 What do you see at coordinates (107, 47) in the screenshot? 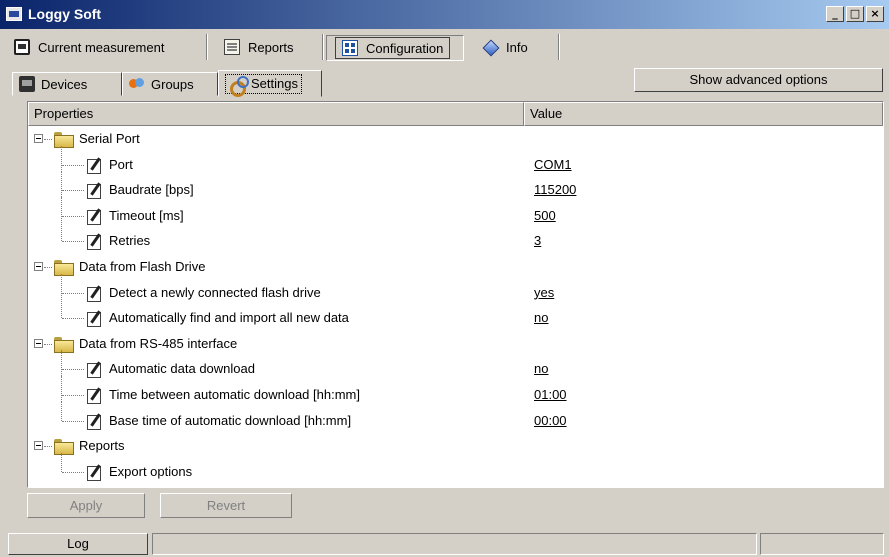
I see `tab-current-measurement: Current measurement` at bounding box center [107, 47].